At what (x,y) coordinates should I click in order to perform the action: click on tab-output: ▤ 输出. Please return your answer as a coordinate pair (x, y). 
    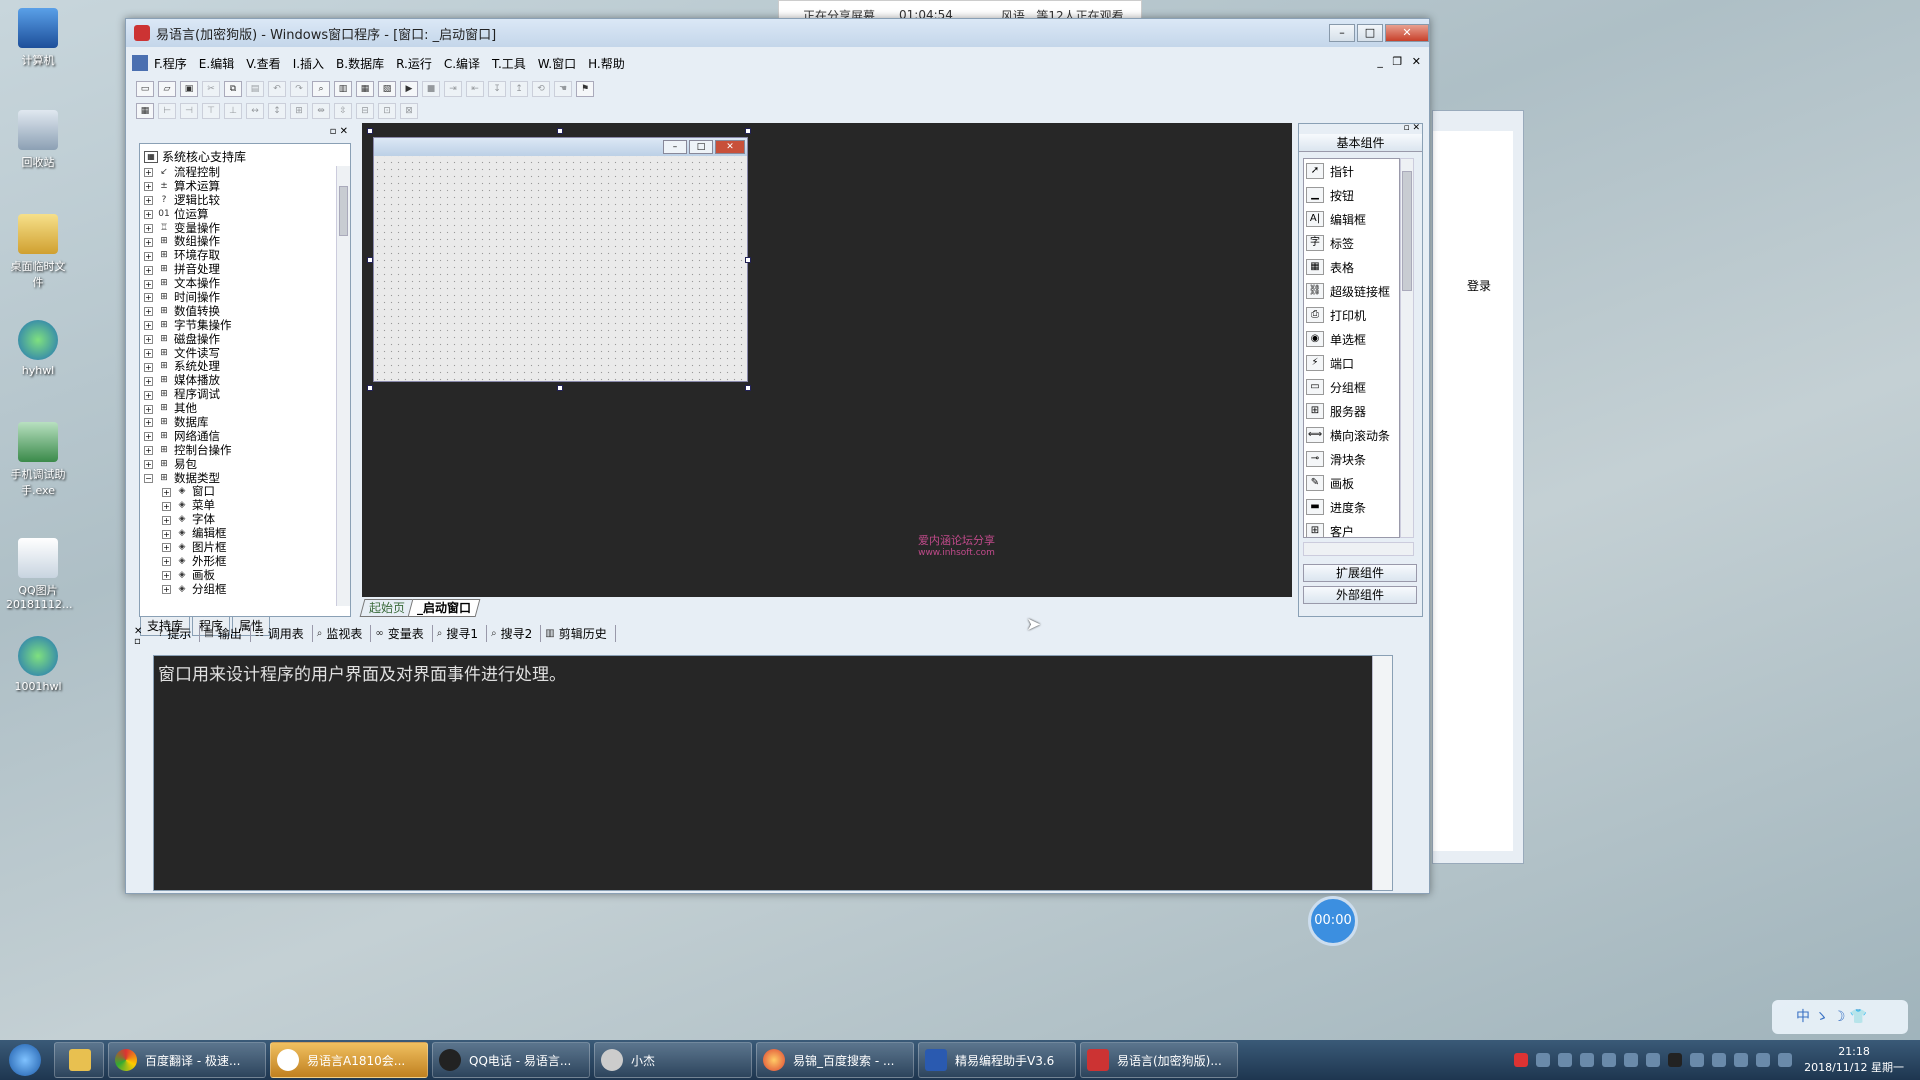
    Looking at the image, I should click on (225, 633).